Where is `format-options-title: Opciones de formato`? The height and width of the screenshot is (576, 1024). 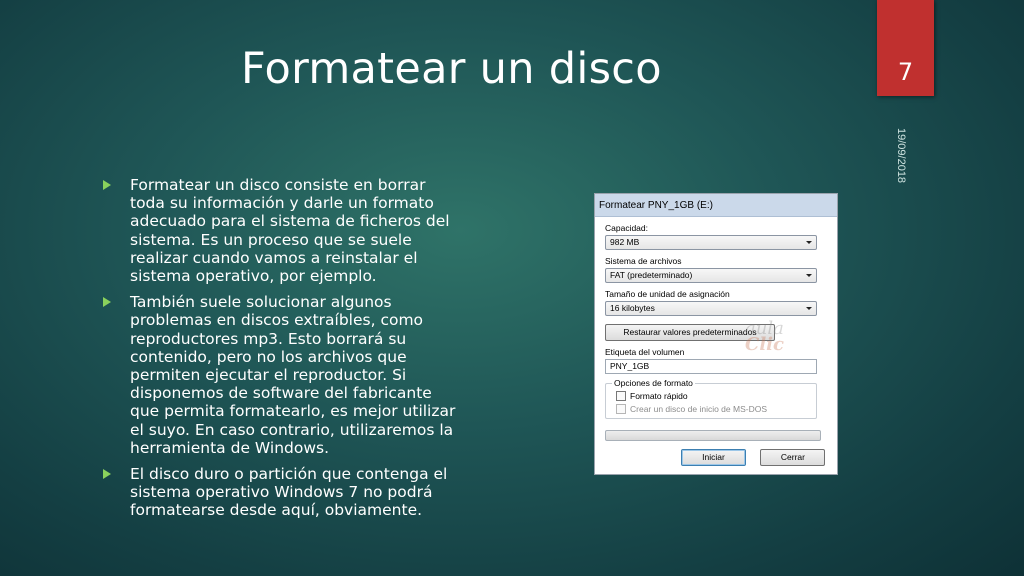
format-options-title: Opciones de formato is located at coordinates (653, 383).